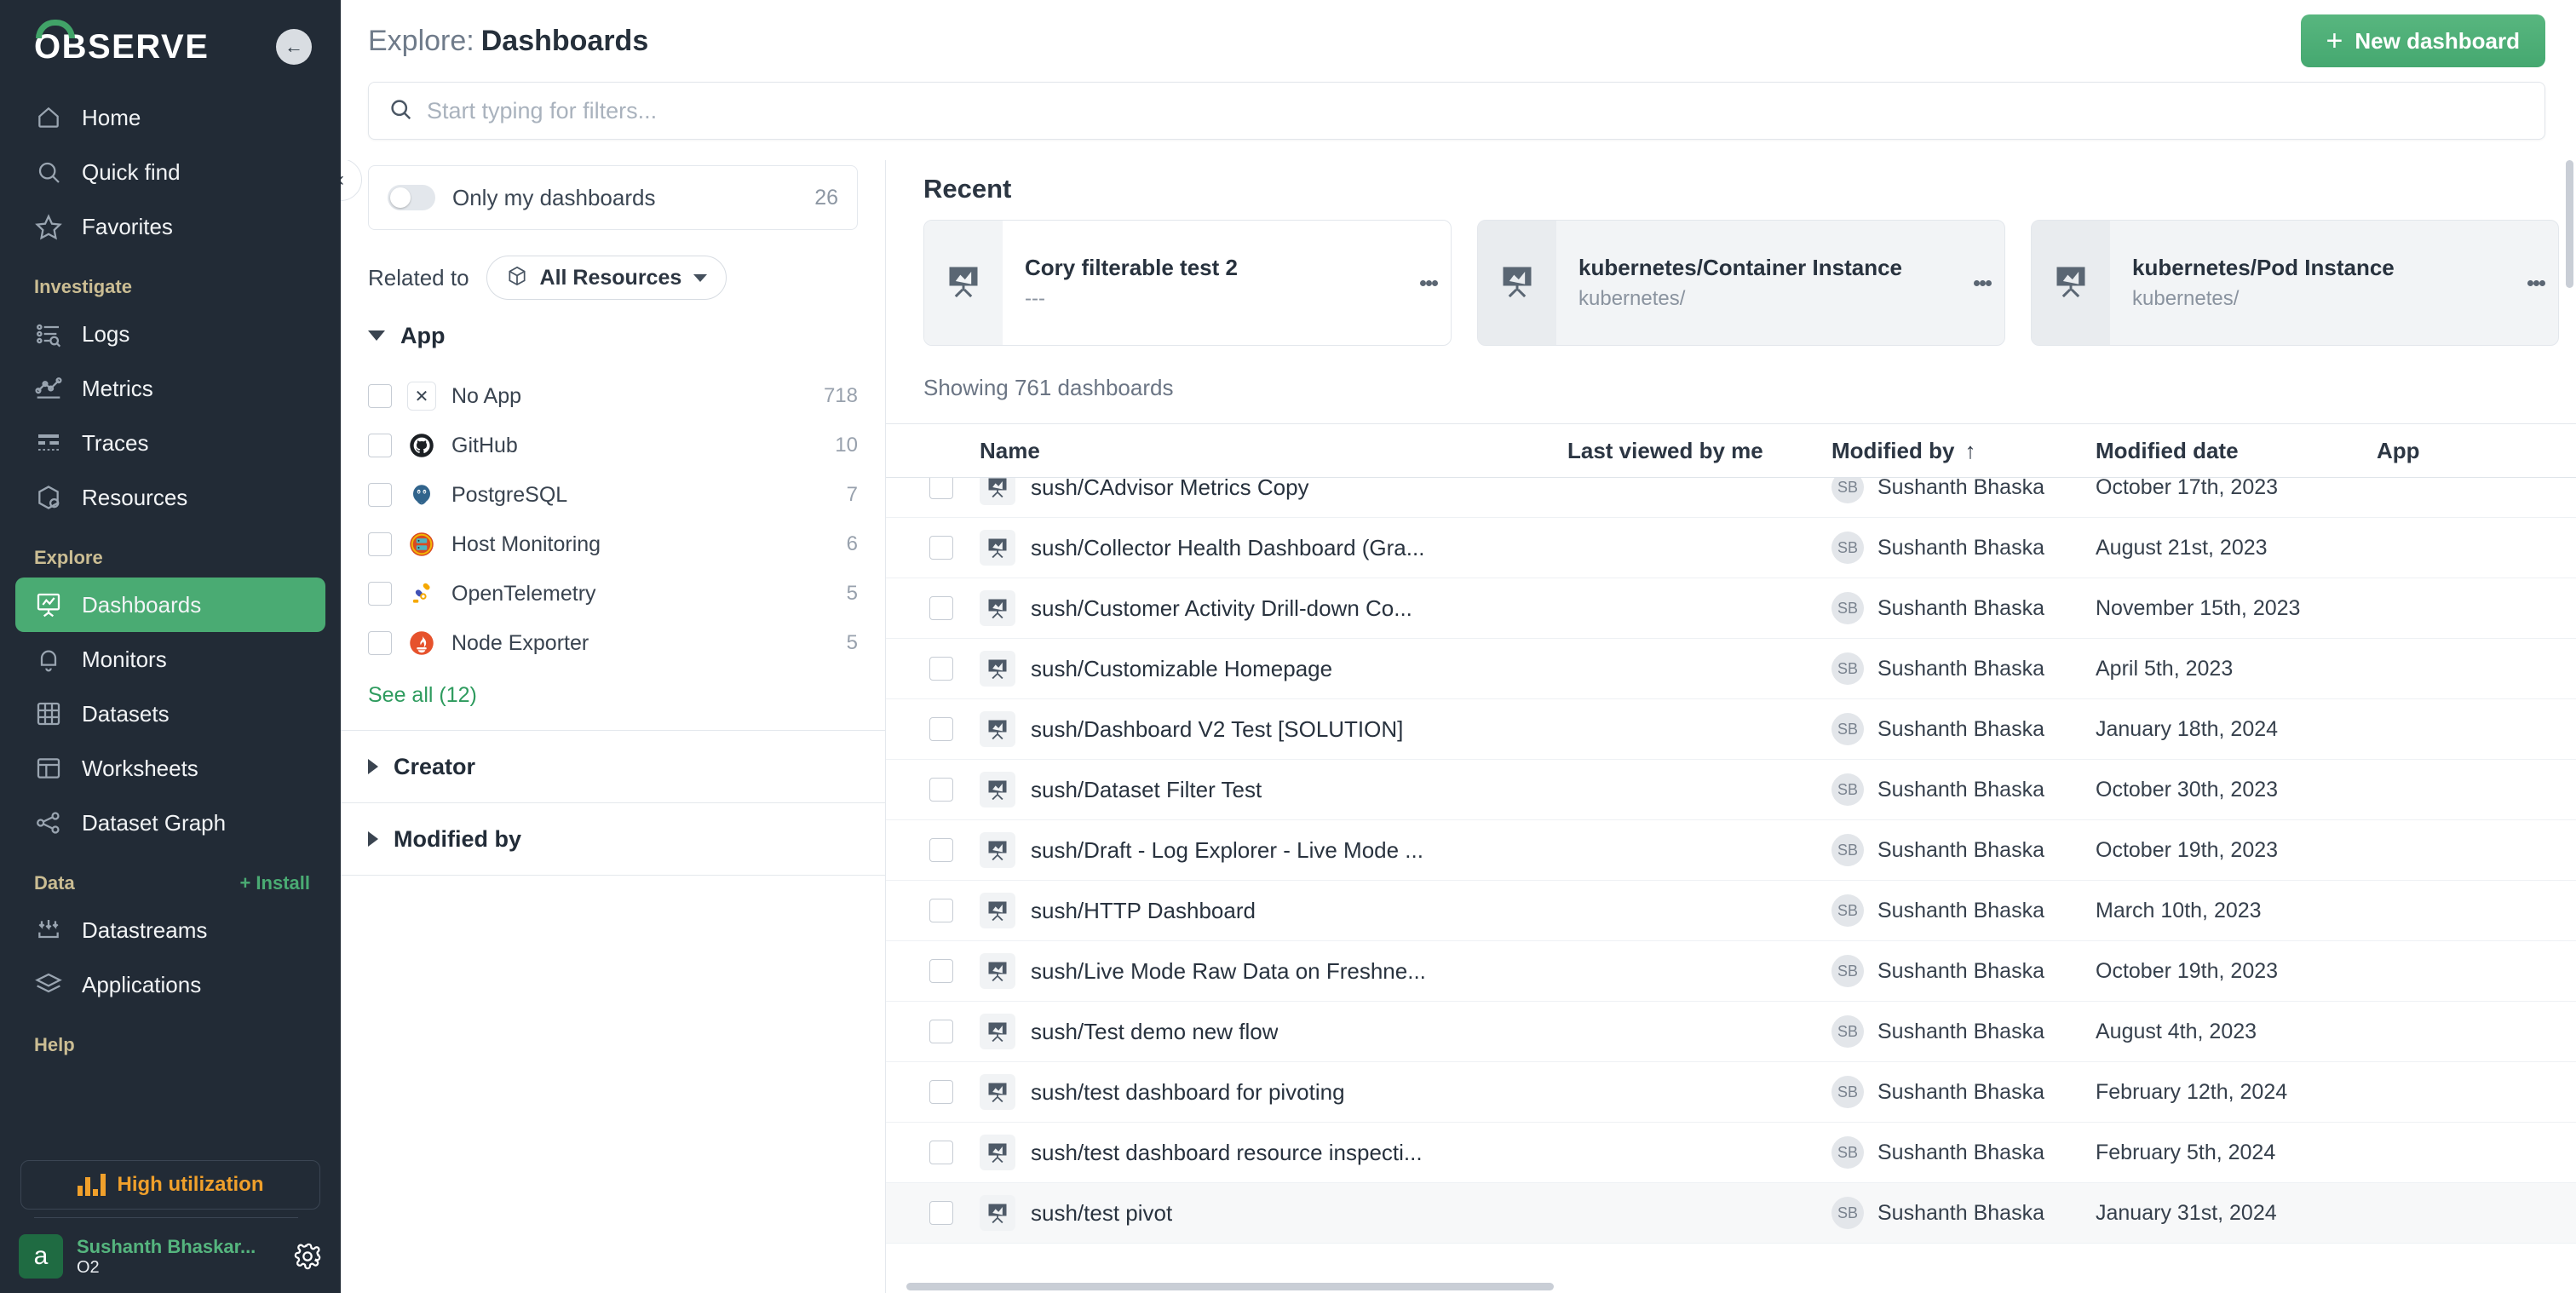 Image resolution: width=2576 pixels, height=1293 pixels. Describe the element at coordinates (1273, 451) in the screenshot. I see `column-header-name: Name` at that location.